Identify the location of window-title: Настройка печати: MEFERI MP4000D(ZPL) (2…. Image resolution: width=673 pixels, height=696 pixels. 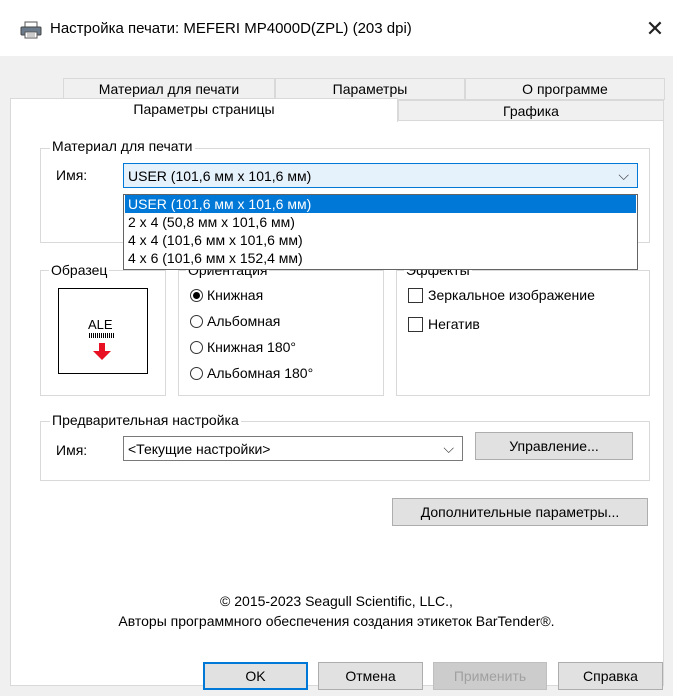
(231, 28).